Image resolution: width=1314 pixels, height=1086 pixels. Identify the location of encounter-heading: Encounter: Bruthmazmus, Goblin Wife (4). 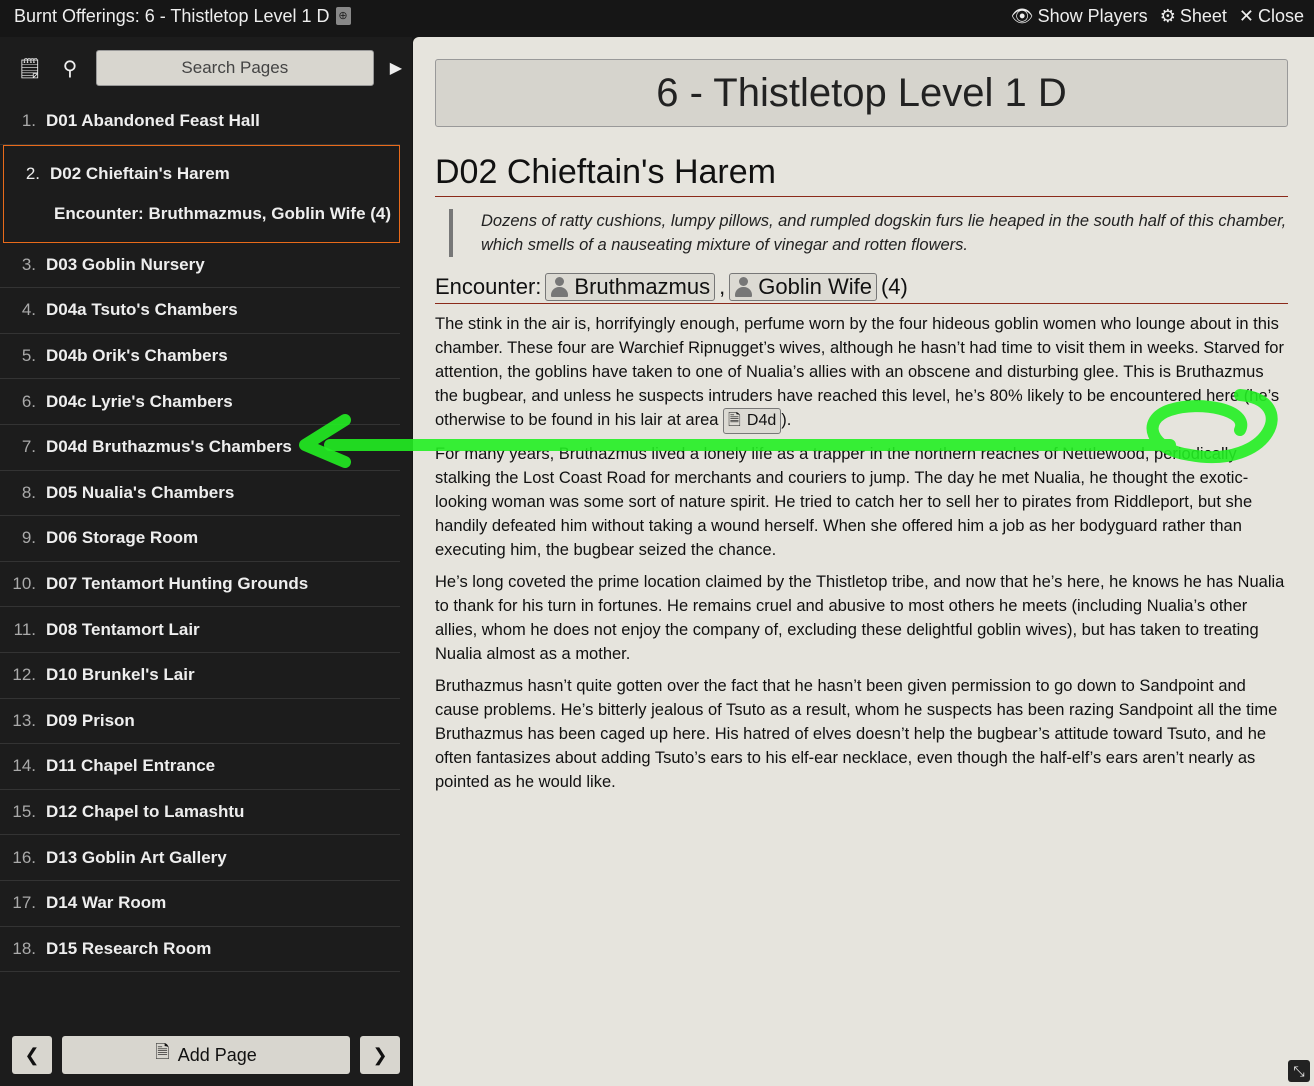
(861, 288).